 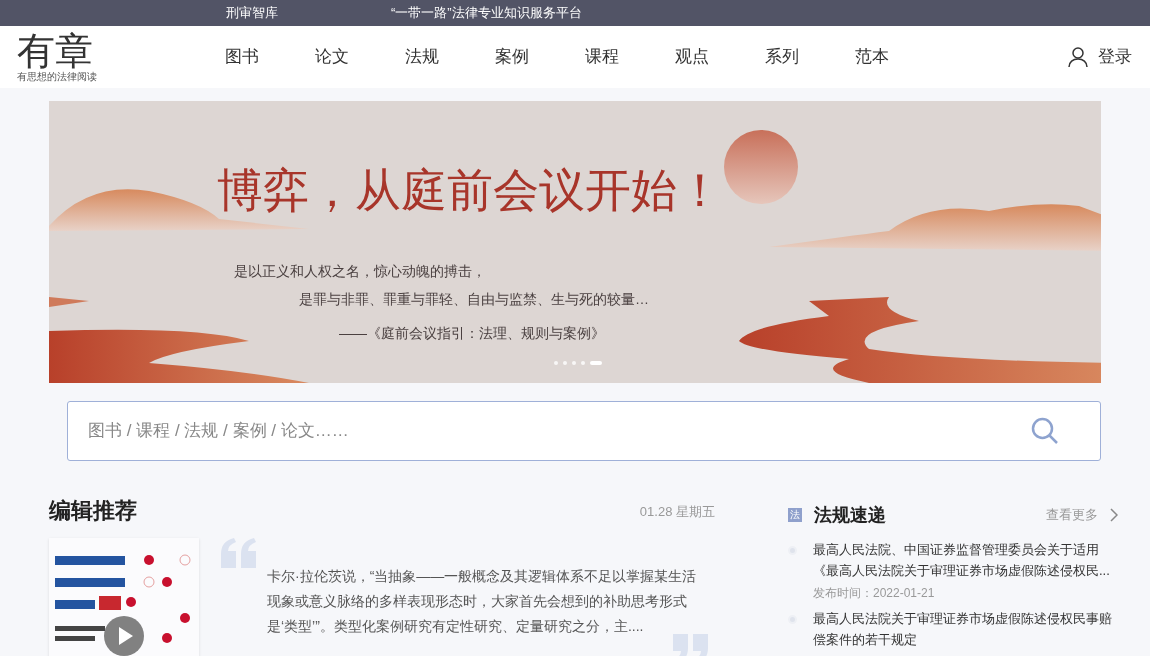 What do you see at coordinates (486, 13) in the screenshot?
I see `top-link: “一带一路”法律专业知识服务平台` at bounding box center [486, 13].